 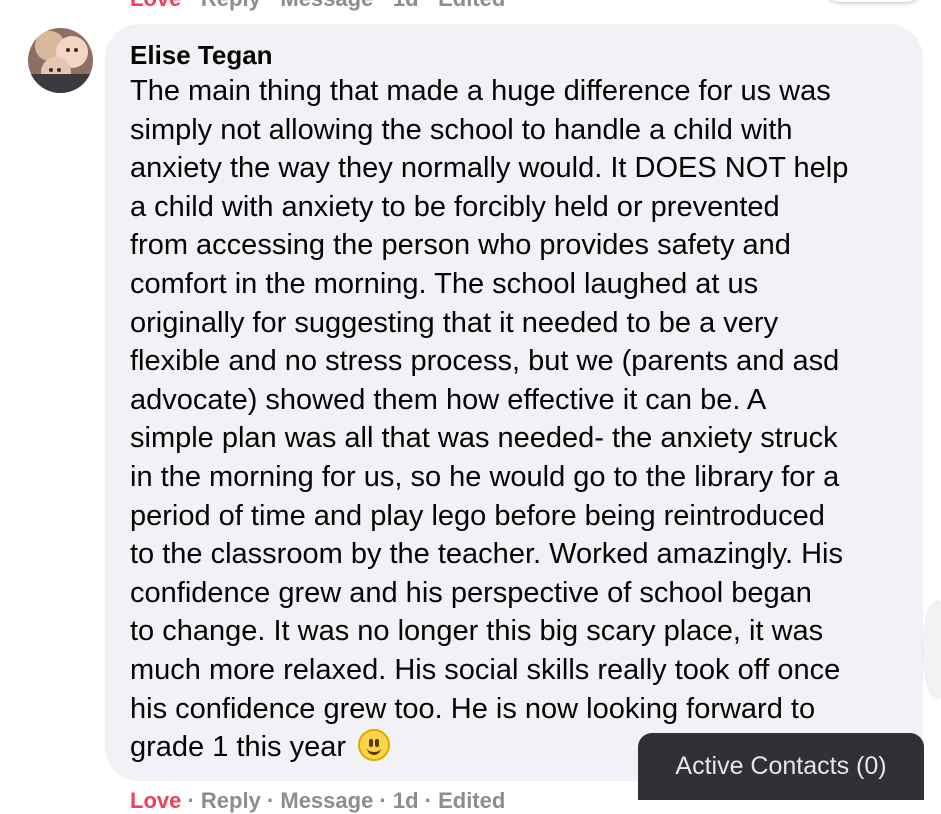 I want to click on comment-meta: · Reply · Message · 1d · Edited, so click(x=343, y=800).